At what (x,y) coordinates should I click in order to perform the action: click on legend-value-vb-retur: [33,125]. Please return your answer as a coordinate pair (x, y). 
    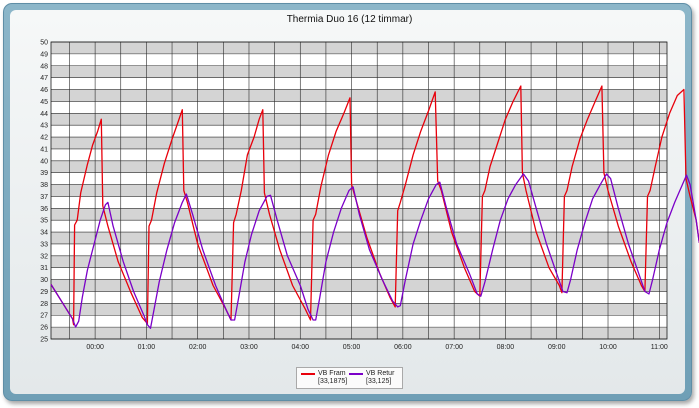
    Looking at the image, I should click on (379, 381).